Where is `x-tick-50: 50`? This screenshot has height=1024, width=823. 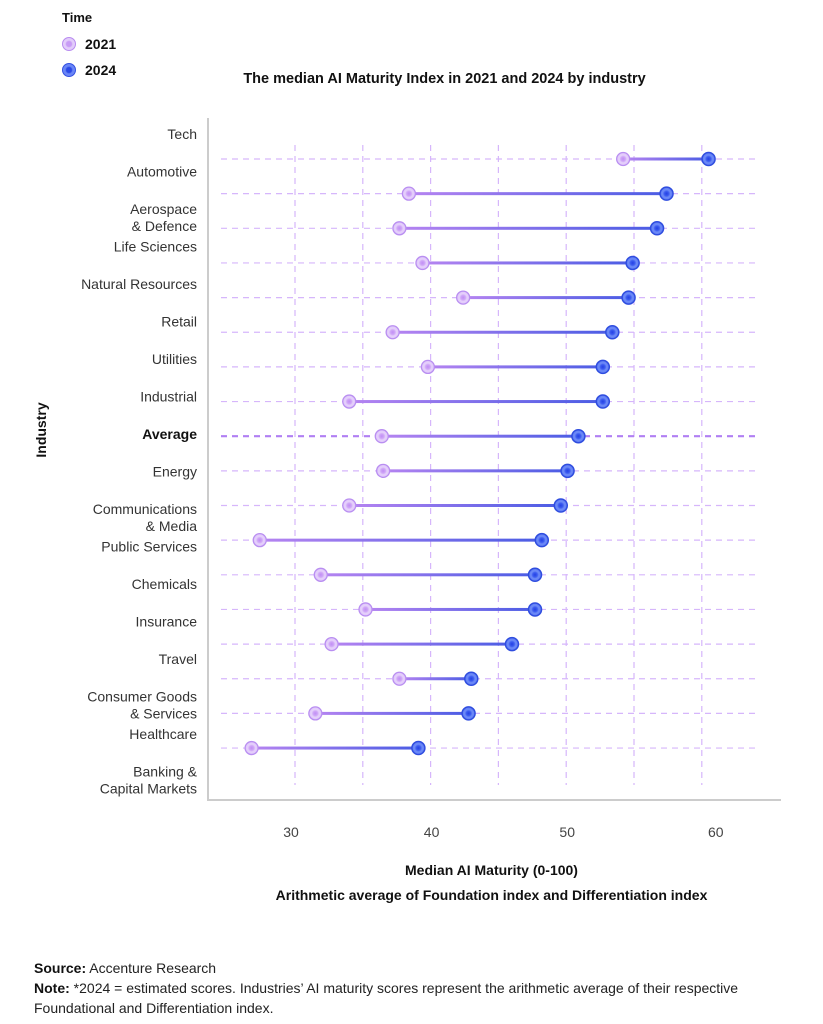
x-tick-50: 50 is located at coordinates (567, 832).